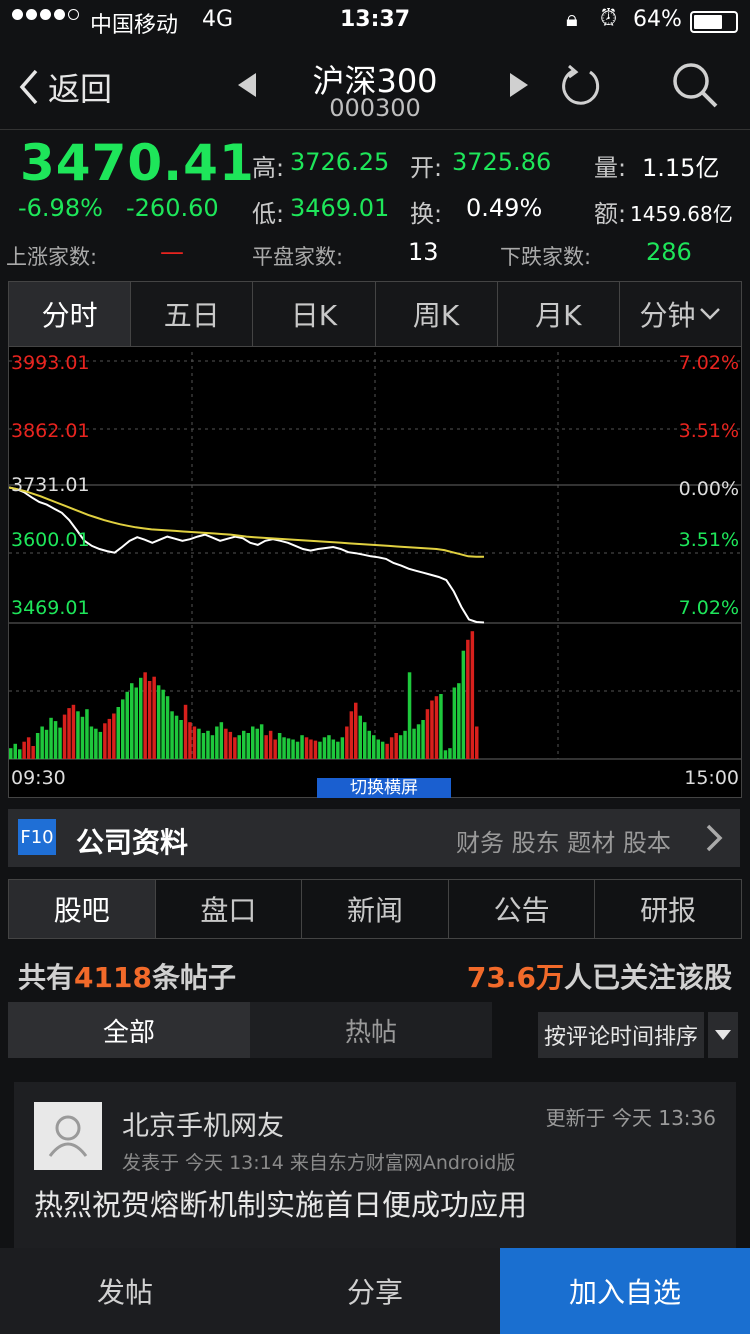 The image size is (750, 1334). I want to click on tab-forum: 股吧, so click(82, 909).